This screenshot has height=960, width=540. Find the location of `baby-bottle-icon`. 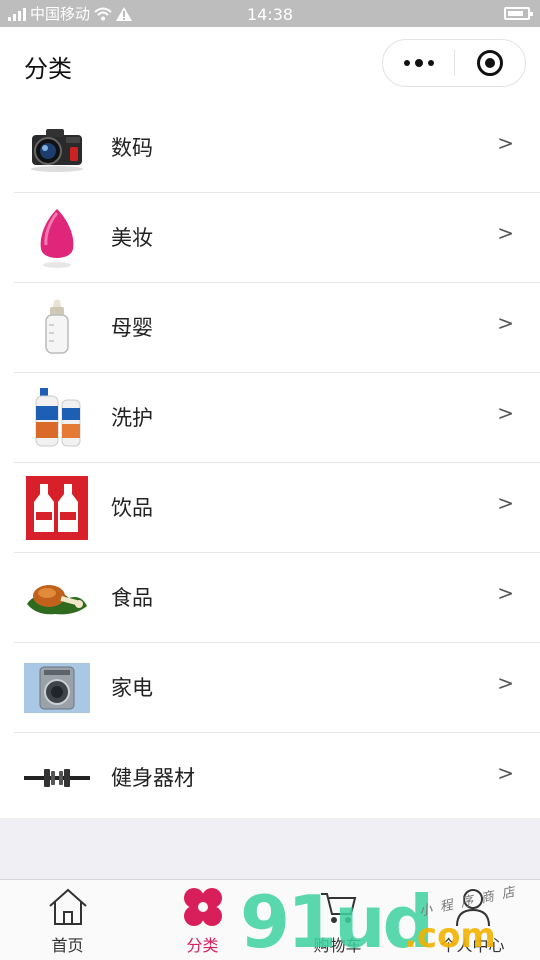

baby-bottle-icon is located at coordinates (57, 328).